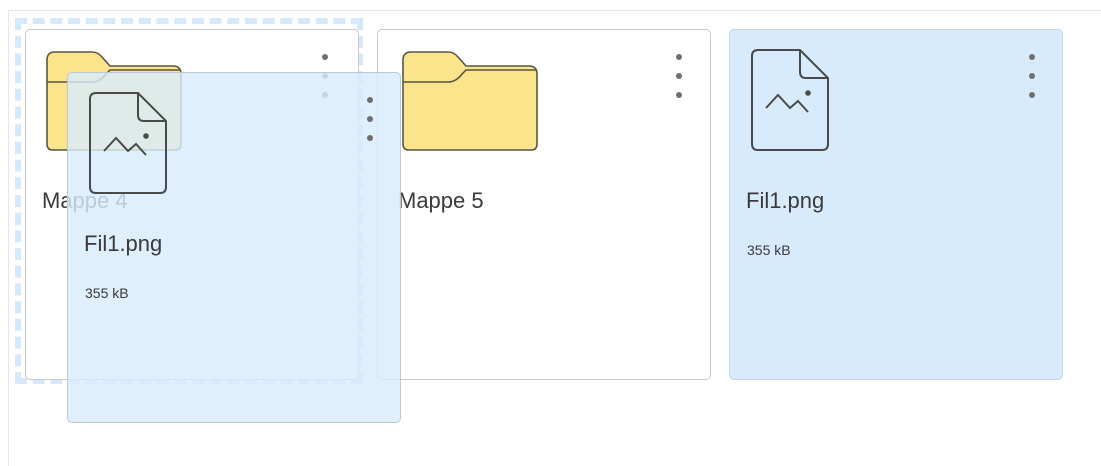  Describe the element at coordinates (8, 238) in the screenshot. I see `left-divider` at that location.